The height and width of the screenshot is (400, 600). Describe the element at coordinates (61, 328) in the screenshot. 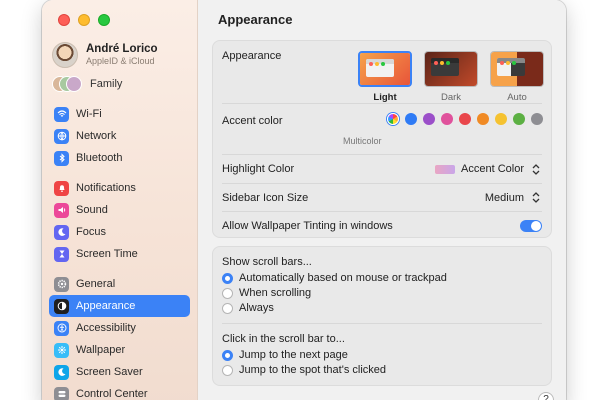

I see `accessibility-icon` at that location.